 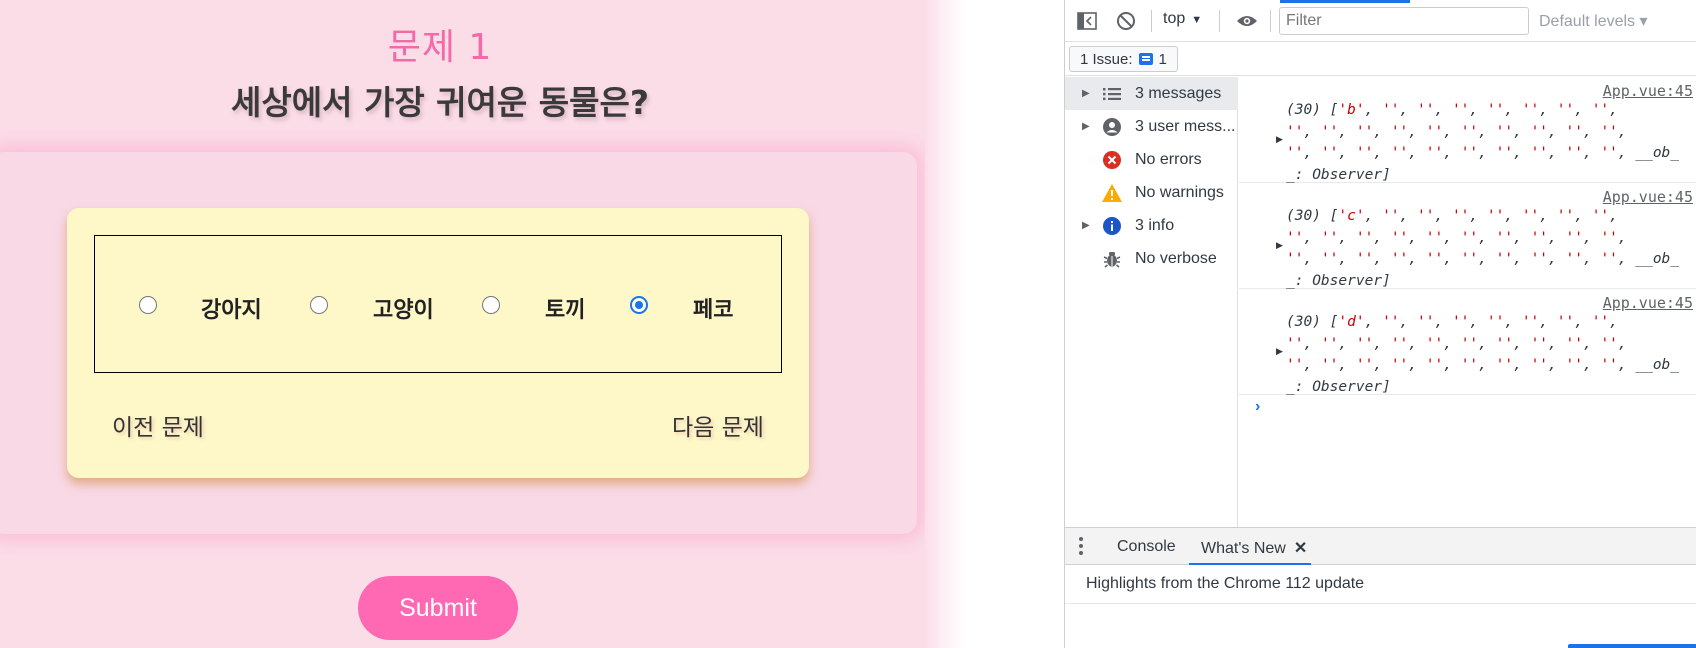 What do you see at coordinates (1380, 546) in the screenshot?
I see `drawer-tabbar: Console What's New ✕` at bounding box center [1380, 546].